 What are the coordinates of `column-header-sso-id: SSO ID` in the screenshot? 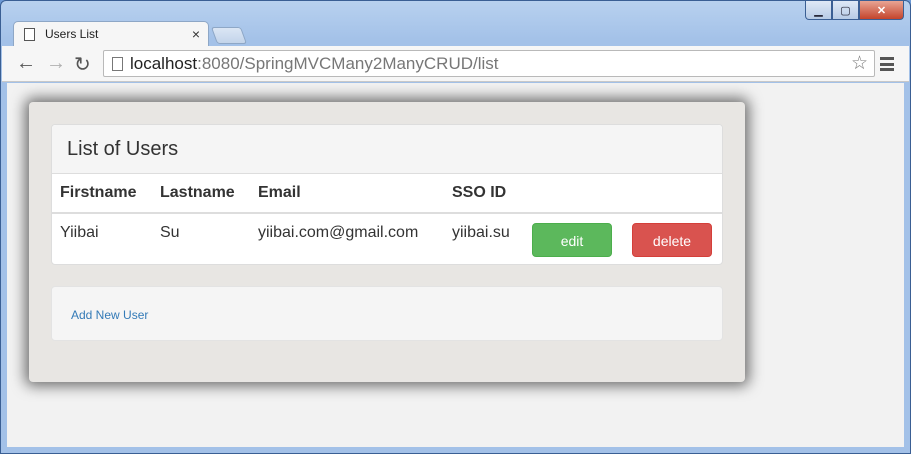 It's located at (484, 194).